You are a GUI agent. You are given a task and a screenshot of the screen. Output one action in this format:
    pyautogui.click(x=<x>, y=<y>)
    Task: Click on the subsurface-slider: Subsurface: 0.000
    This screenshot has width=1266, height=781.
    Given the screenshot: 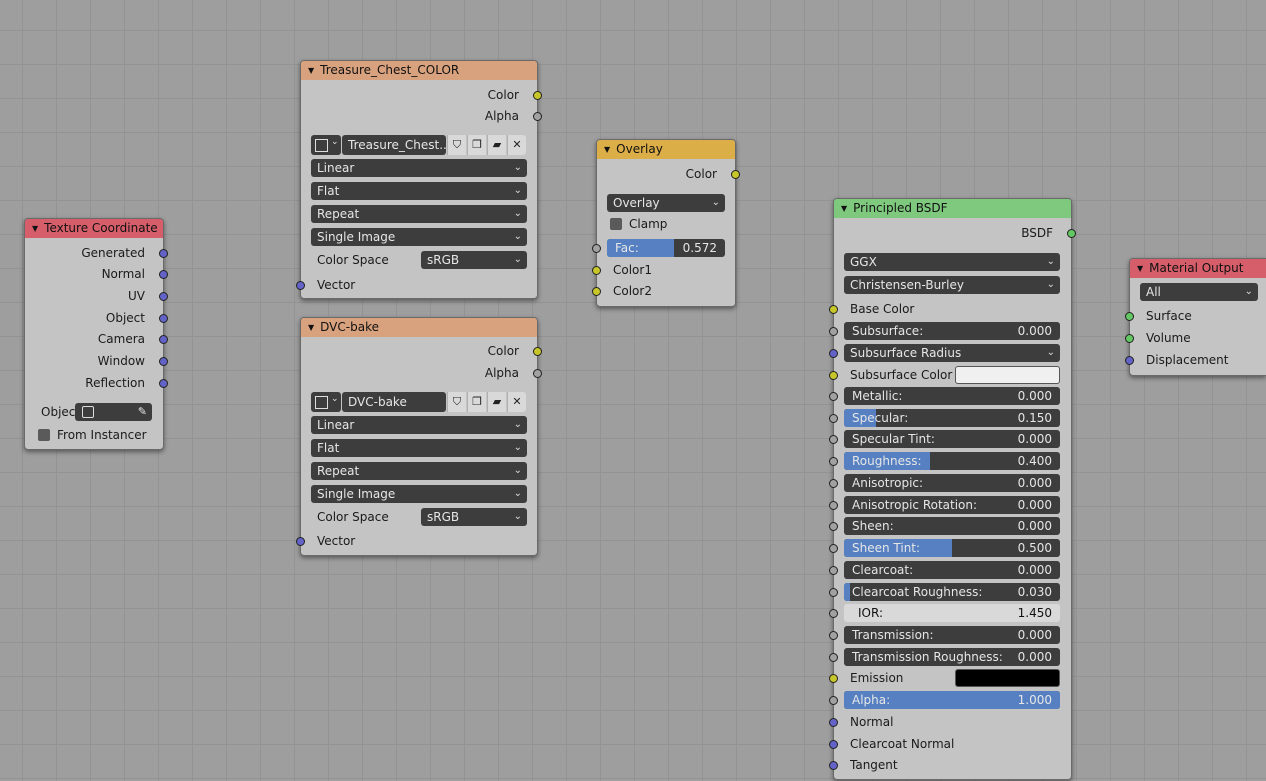 What is the action you would take?
    pyautogui.click(x=952, y=331)
    